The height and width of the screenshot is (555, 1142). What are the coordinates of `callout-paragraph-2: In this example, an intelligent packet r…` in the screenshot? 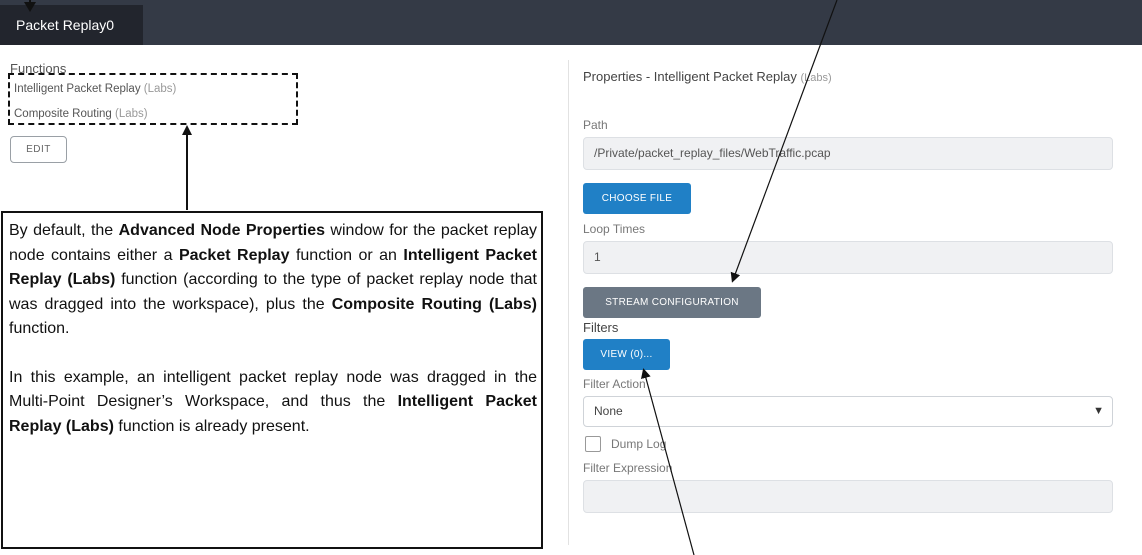 It's located at (273, 403).